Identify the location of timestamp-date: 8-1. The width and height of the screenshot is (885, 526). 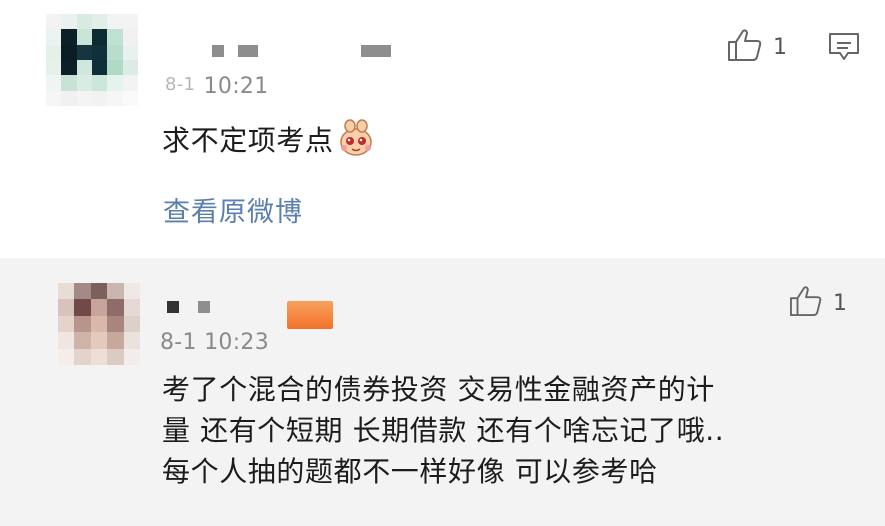
(180, 84).